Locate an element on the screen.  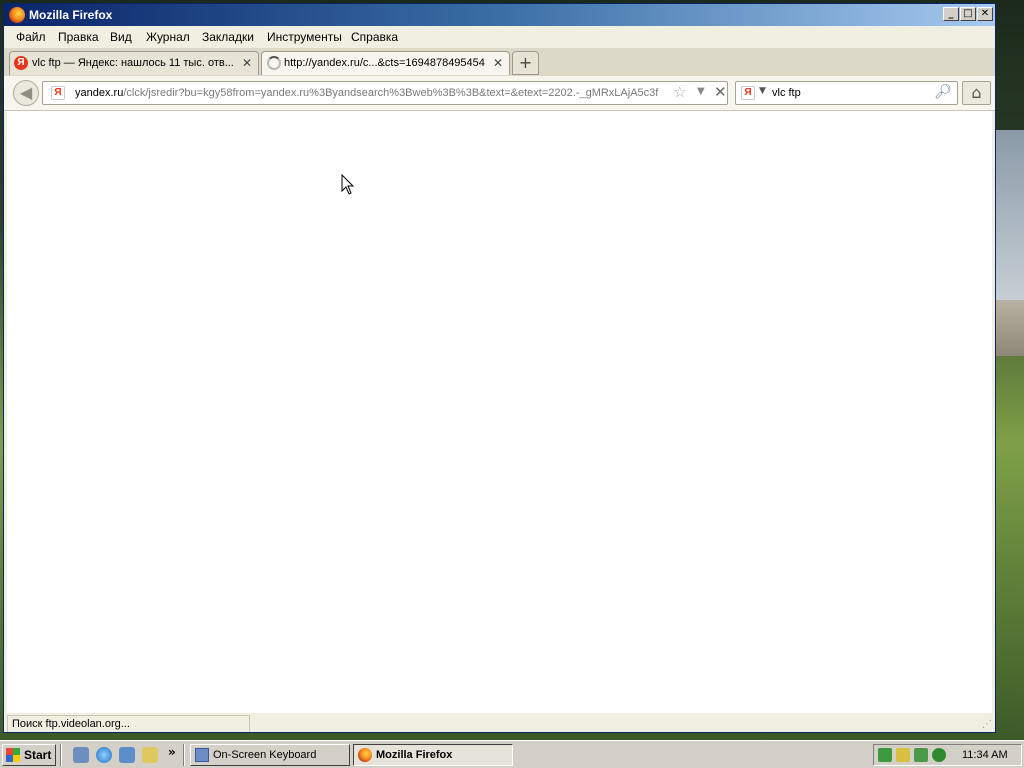
taskbar-button-on-screen-keyboard: On-Screen Keyboard is located at coordinates (270, 755).